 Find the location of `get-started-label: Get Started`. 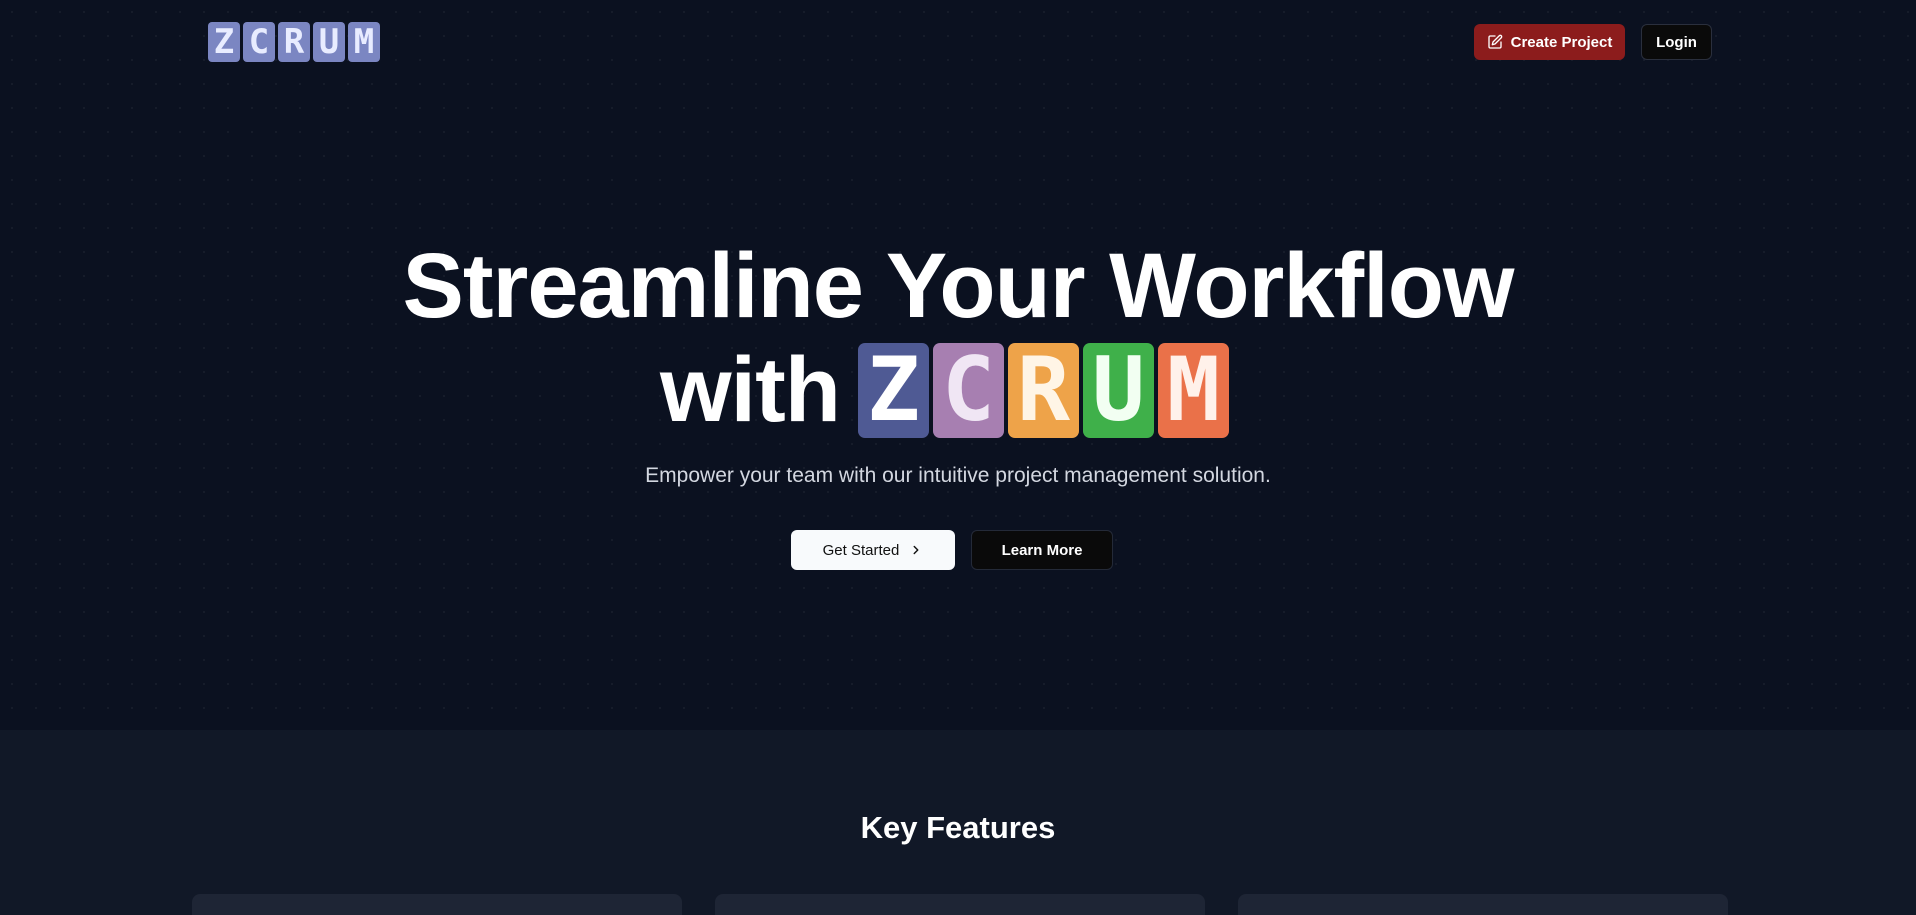

get-started-label: Get Started is located at coordinates (861, 550).